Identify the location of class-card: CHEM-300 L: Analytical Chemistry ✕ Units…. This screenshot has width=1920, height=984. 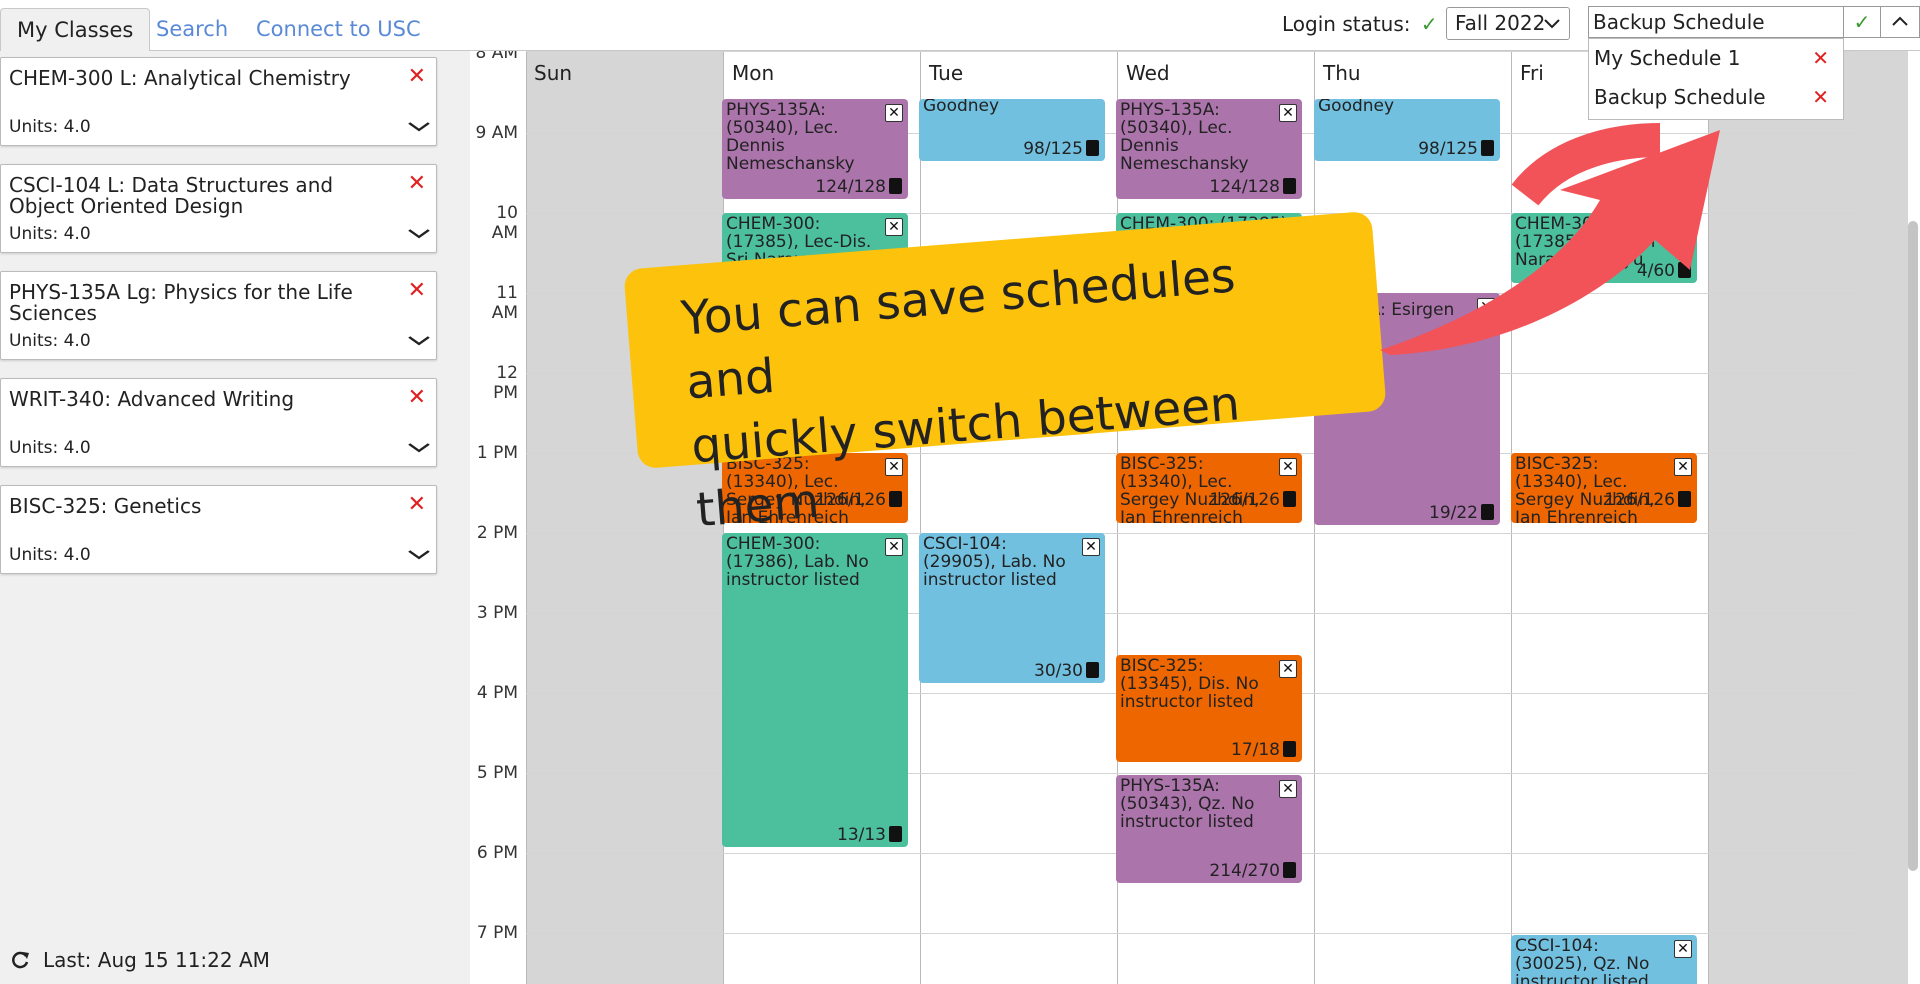
(218, 101).